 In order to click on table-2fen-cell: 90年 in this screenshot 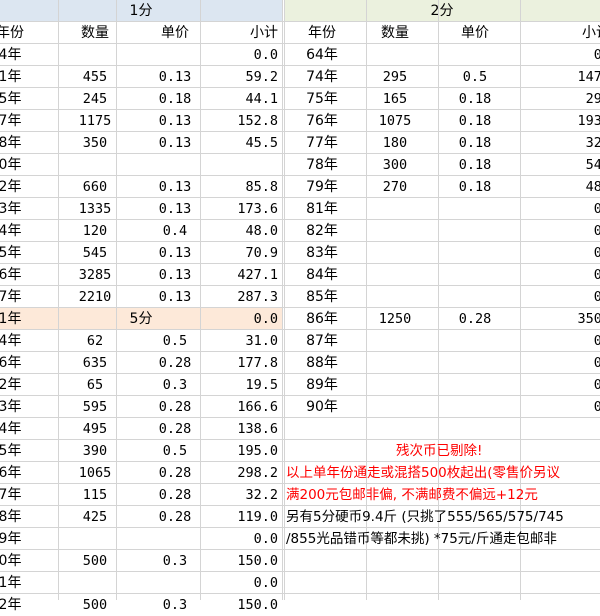, I will do `click(322, 407)`.